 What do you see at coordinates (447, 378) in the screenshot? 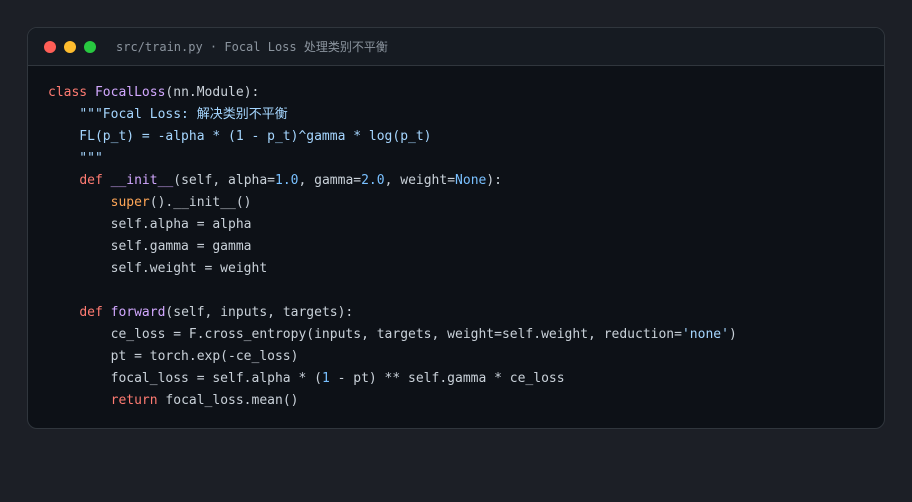
I see `code-token: - pt) ** self.gamma * ce_loss` at bounding box center [447, 378].